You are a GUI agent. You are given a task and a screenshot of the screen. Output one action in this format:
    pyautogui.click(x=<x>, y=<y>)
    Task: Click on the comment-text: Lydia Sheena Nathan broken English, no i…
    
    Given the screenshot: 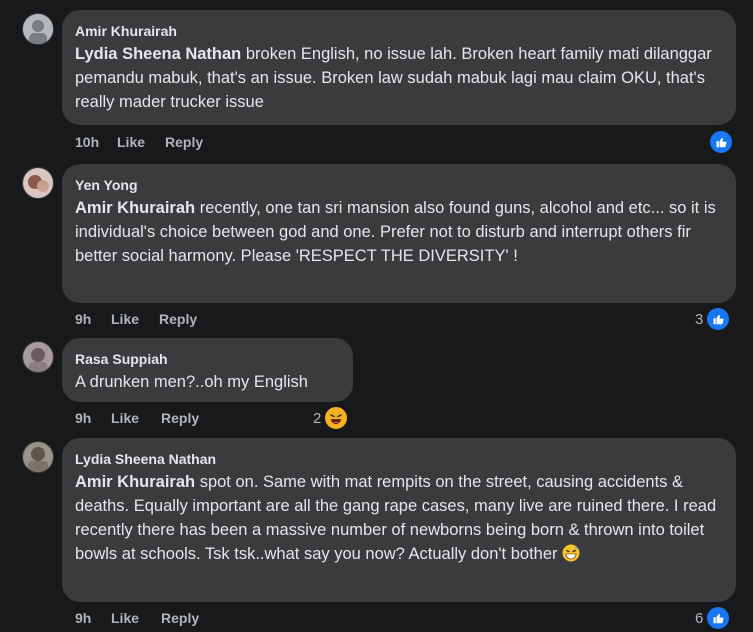 What is the action you would take?
    pyautogui.click(x=399, y=78)
    